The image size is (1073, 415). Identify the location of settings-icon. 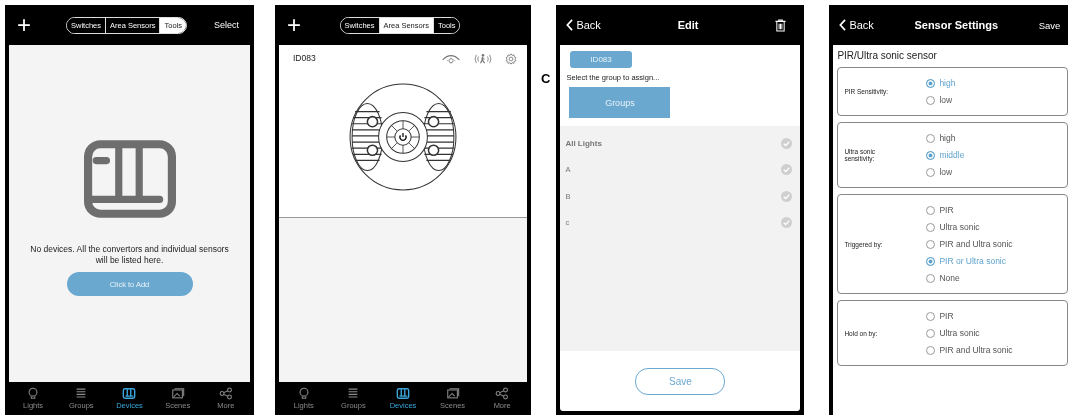
(511, 59).